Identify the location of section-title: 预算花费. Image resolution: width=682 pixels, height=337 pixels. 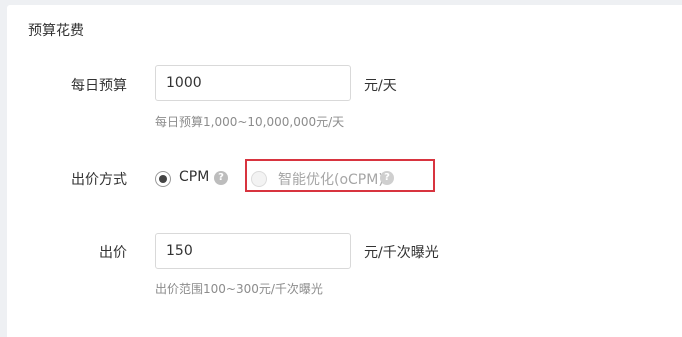
(56, 31).